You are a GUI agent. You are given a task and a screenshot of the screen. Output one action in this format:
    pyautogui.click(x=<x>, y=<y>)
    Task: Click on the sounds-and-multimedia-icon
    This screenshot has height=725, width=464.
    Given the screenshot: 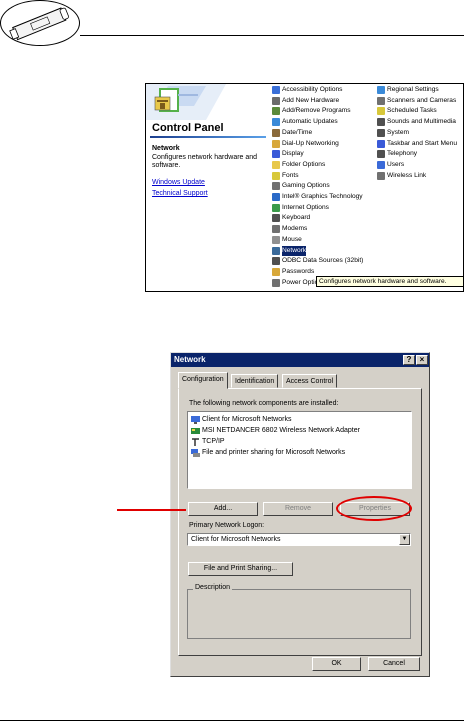 What is the action you would take?
    pyautogui.click(x=381, y=122)
    